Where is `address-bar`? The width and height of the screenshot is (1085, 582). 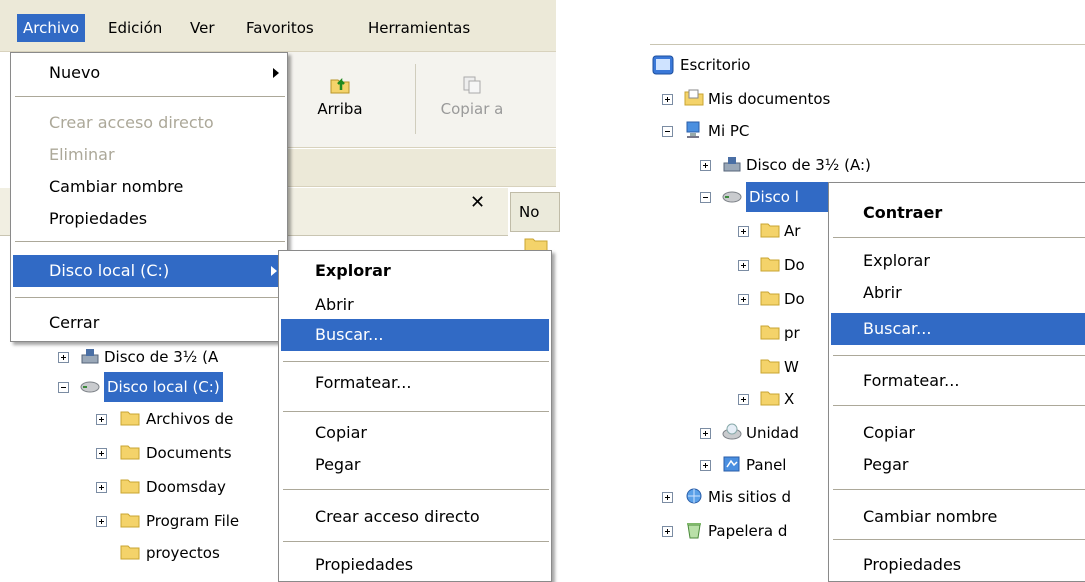
address-bar is located at coordinates (413, 168).